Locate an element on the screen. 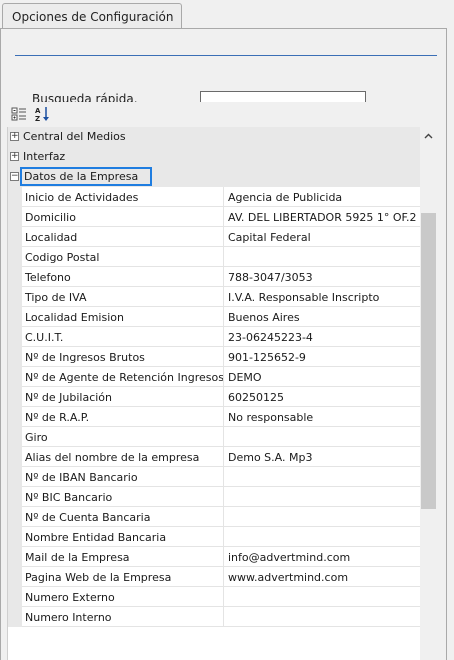  category-central-del-medios: + Central del Medios is located at coordinates (214, 137).